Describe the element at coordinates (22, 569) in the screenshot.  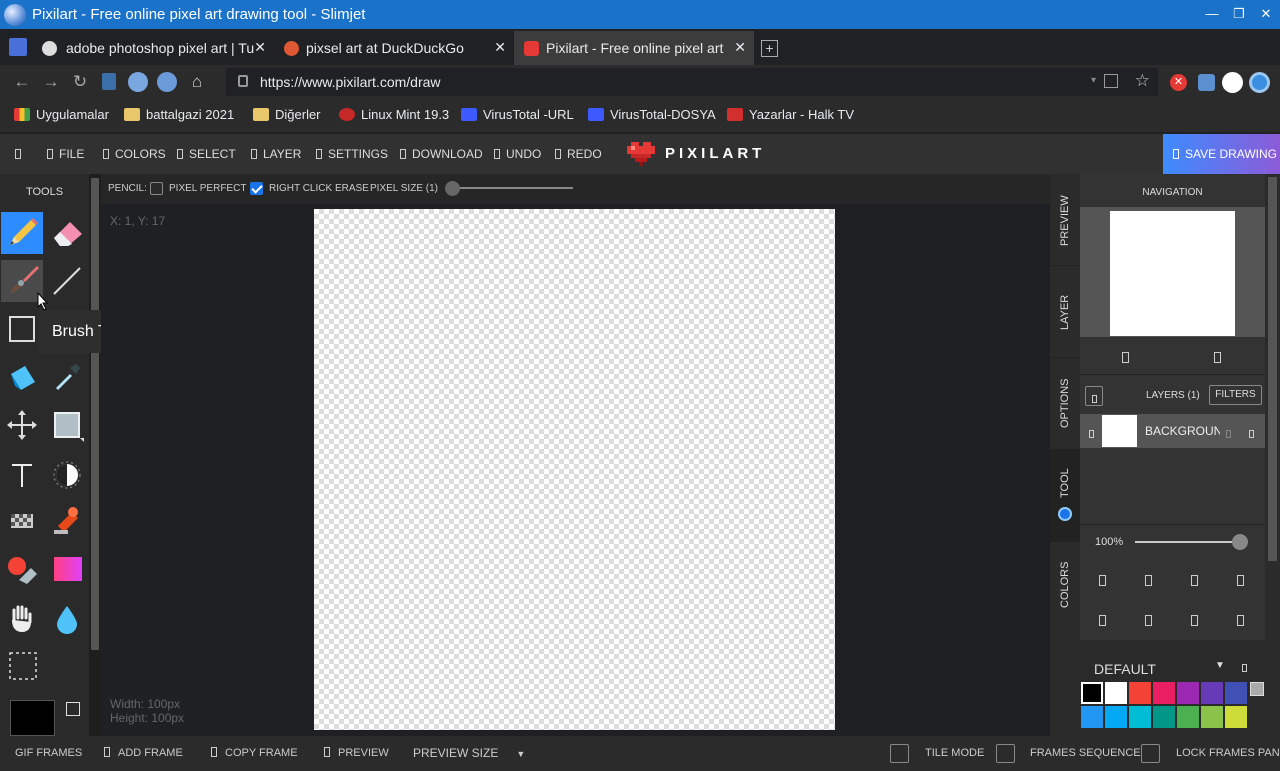
I see `color-replace-tool` at that location.